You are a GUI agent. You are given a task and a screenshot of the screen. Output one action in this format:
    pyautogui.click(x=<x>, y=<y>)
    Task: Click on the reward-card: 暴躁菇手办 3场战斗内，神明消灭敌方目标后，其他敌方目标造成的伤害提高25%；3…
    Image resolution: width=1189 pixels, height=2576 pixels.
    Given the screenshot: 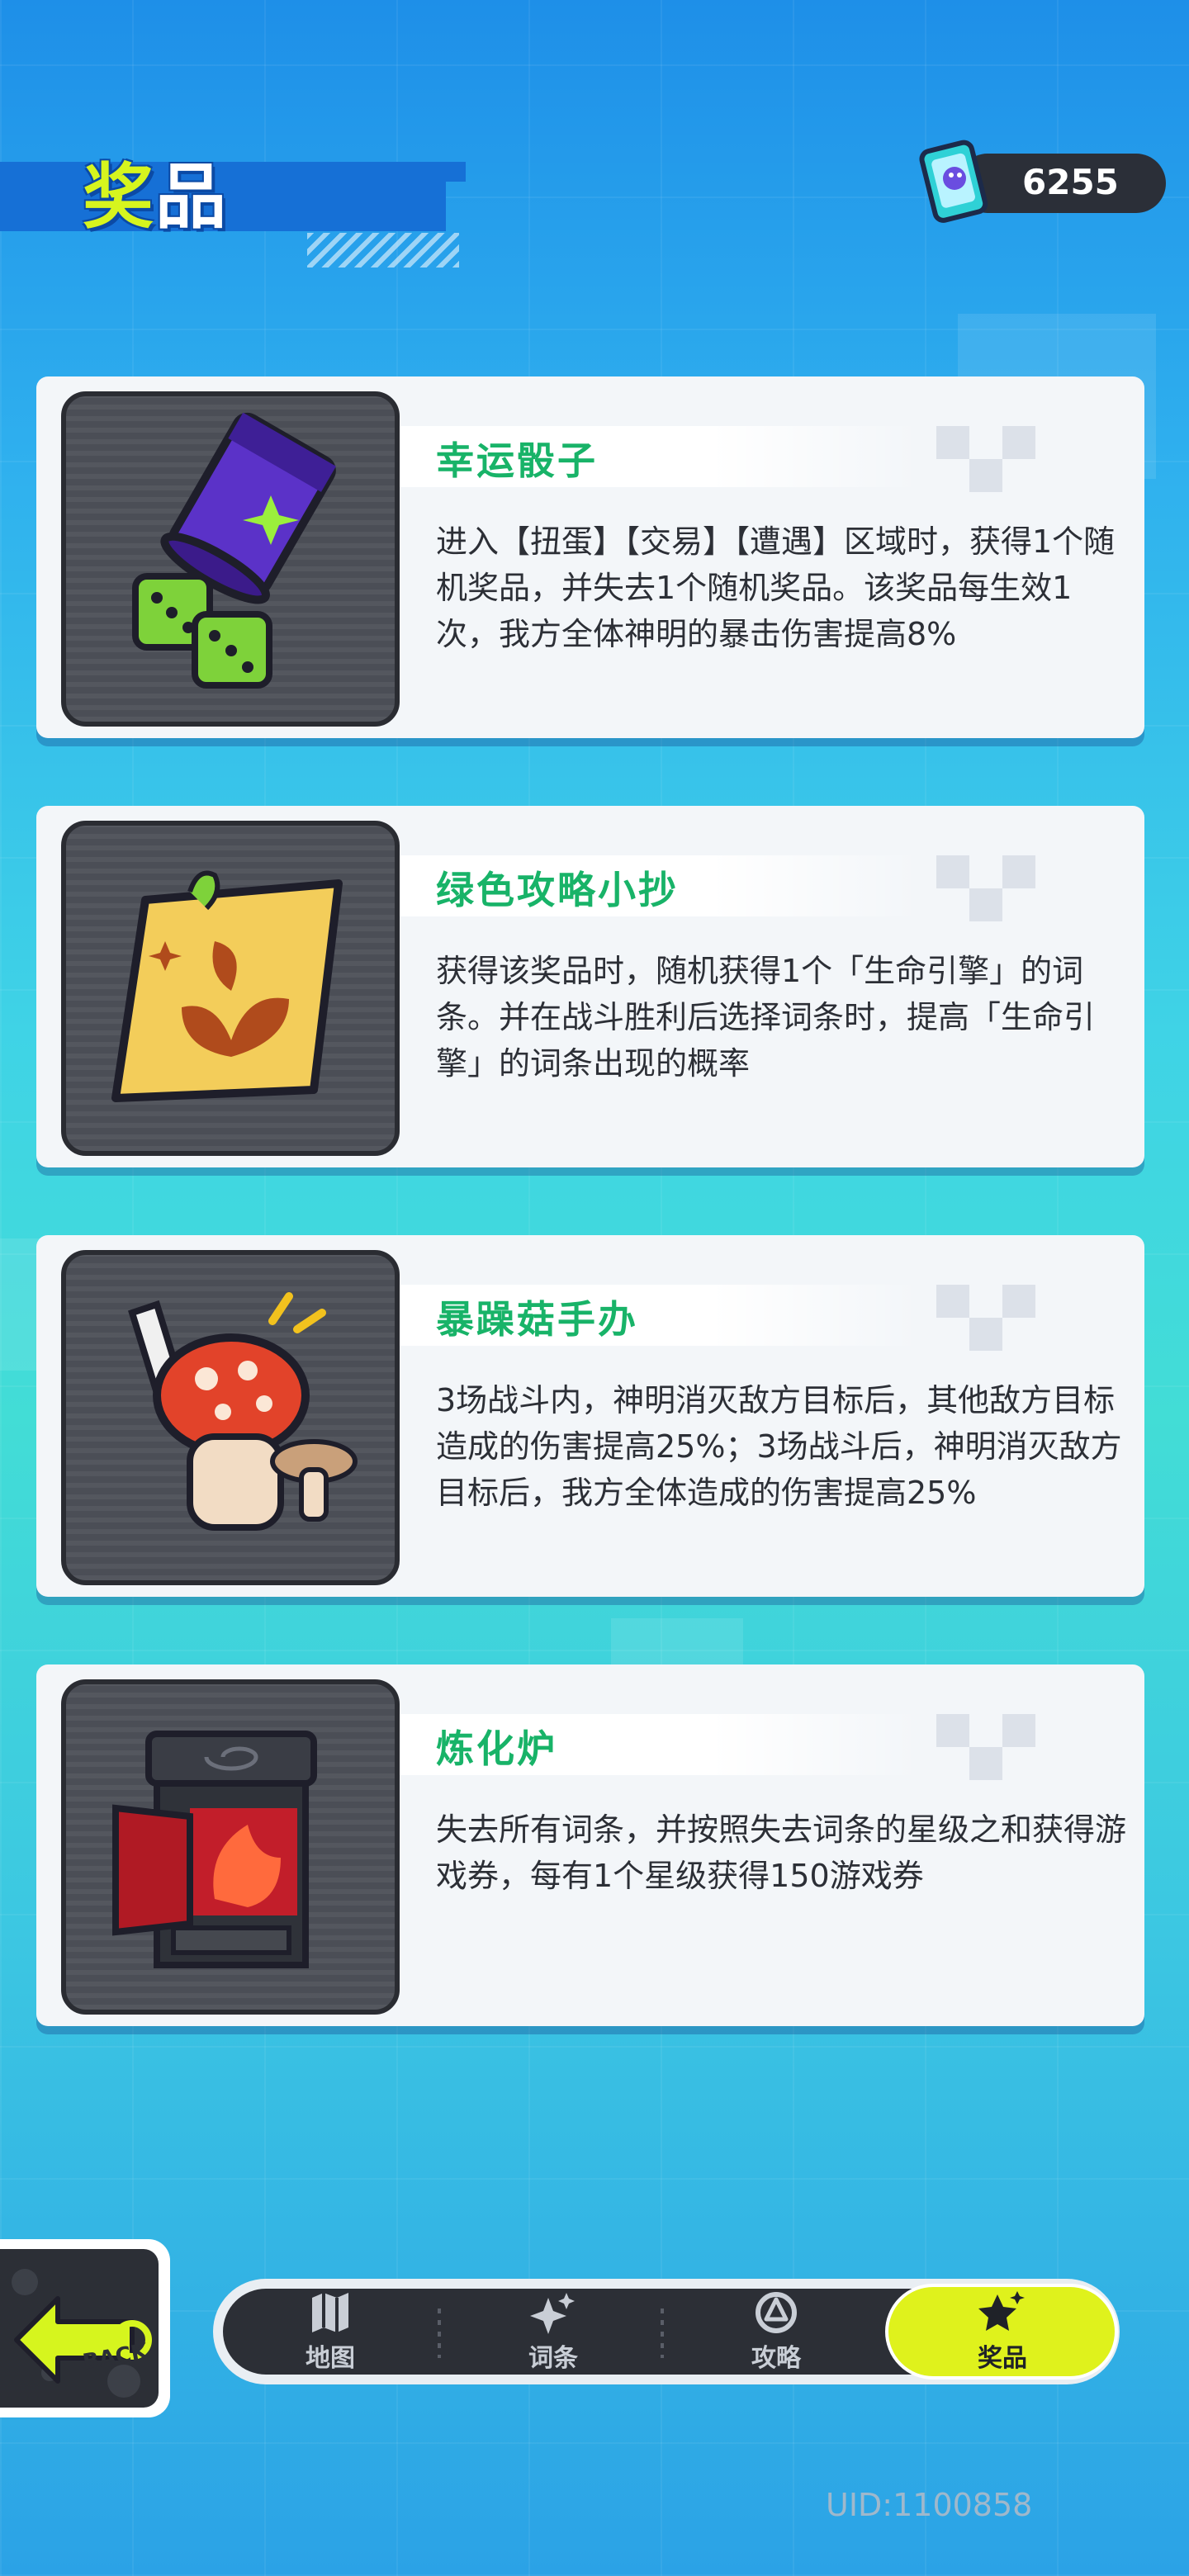 What is the action you would take?
    pyautogui.click(x=590, y=1416)
    